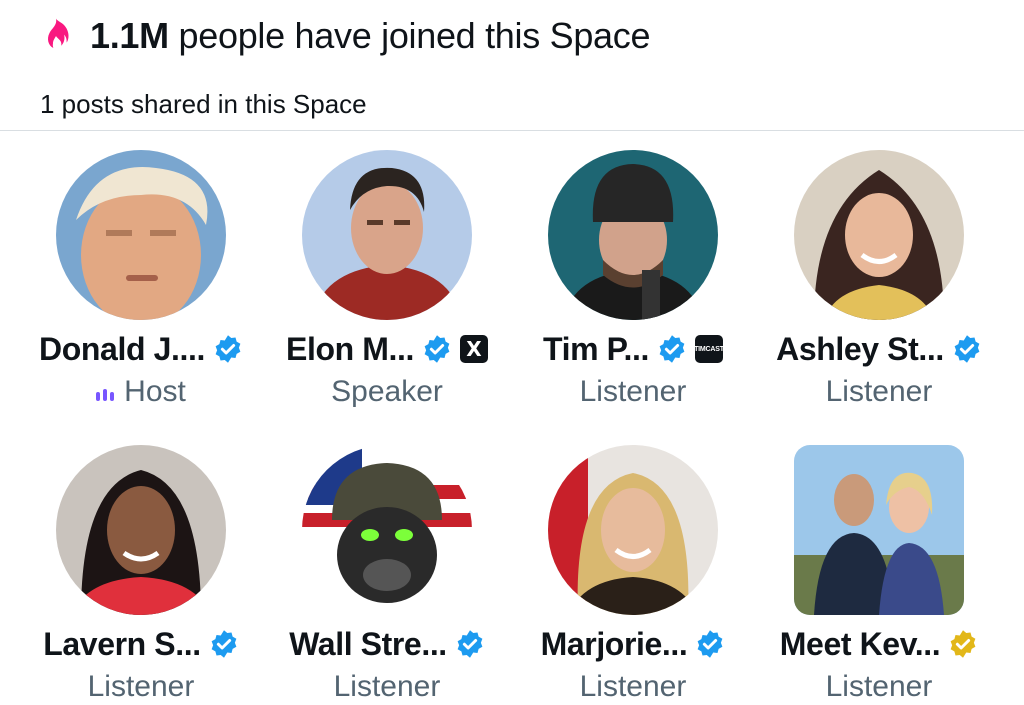 This screenshot has width=1024, height=705. What do you see at coordinates (473, 349) in the screenshot?
I see `x-affiliation-icon: X` at bounding box center [473, 349].